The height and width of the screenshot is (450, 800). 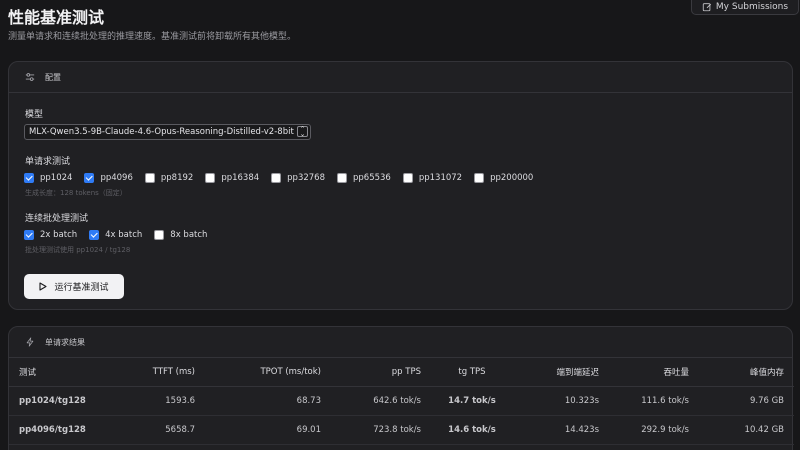 I want to click on table-cell: 292.9 tok/s, so click(x=654, y=430).